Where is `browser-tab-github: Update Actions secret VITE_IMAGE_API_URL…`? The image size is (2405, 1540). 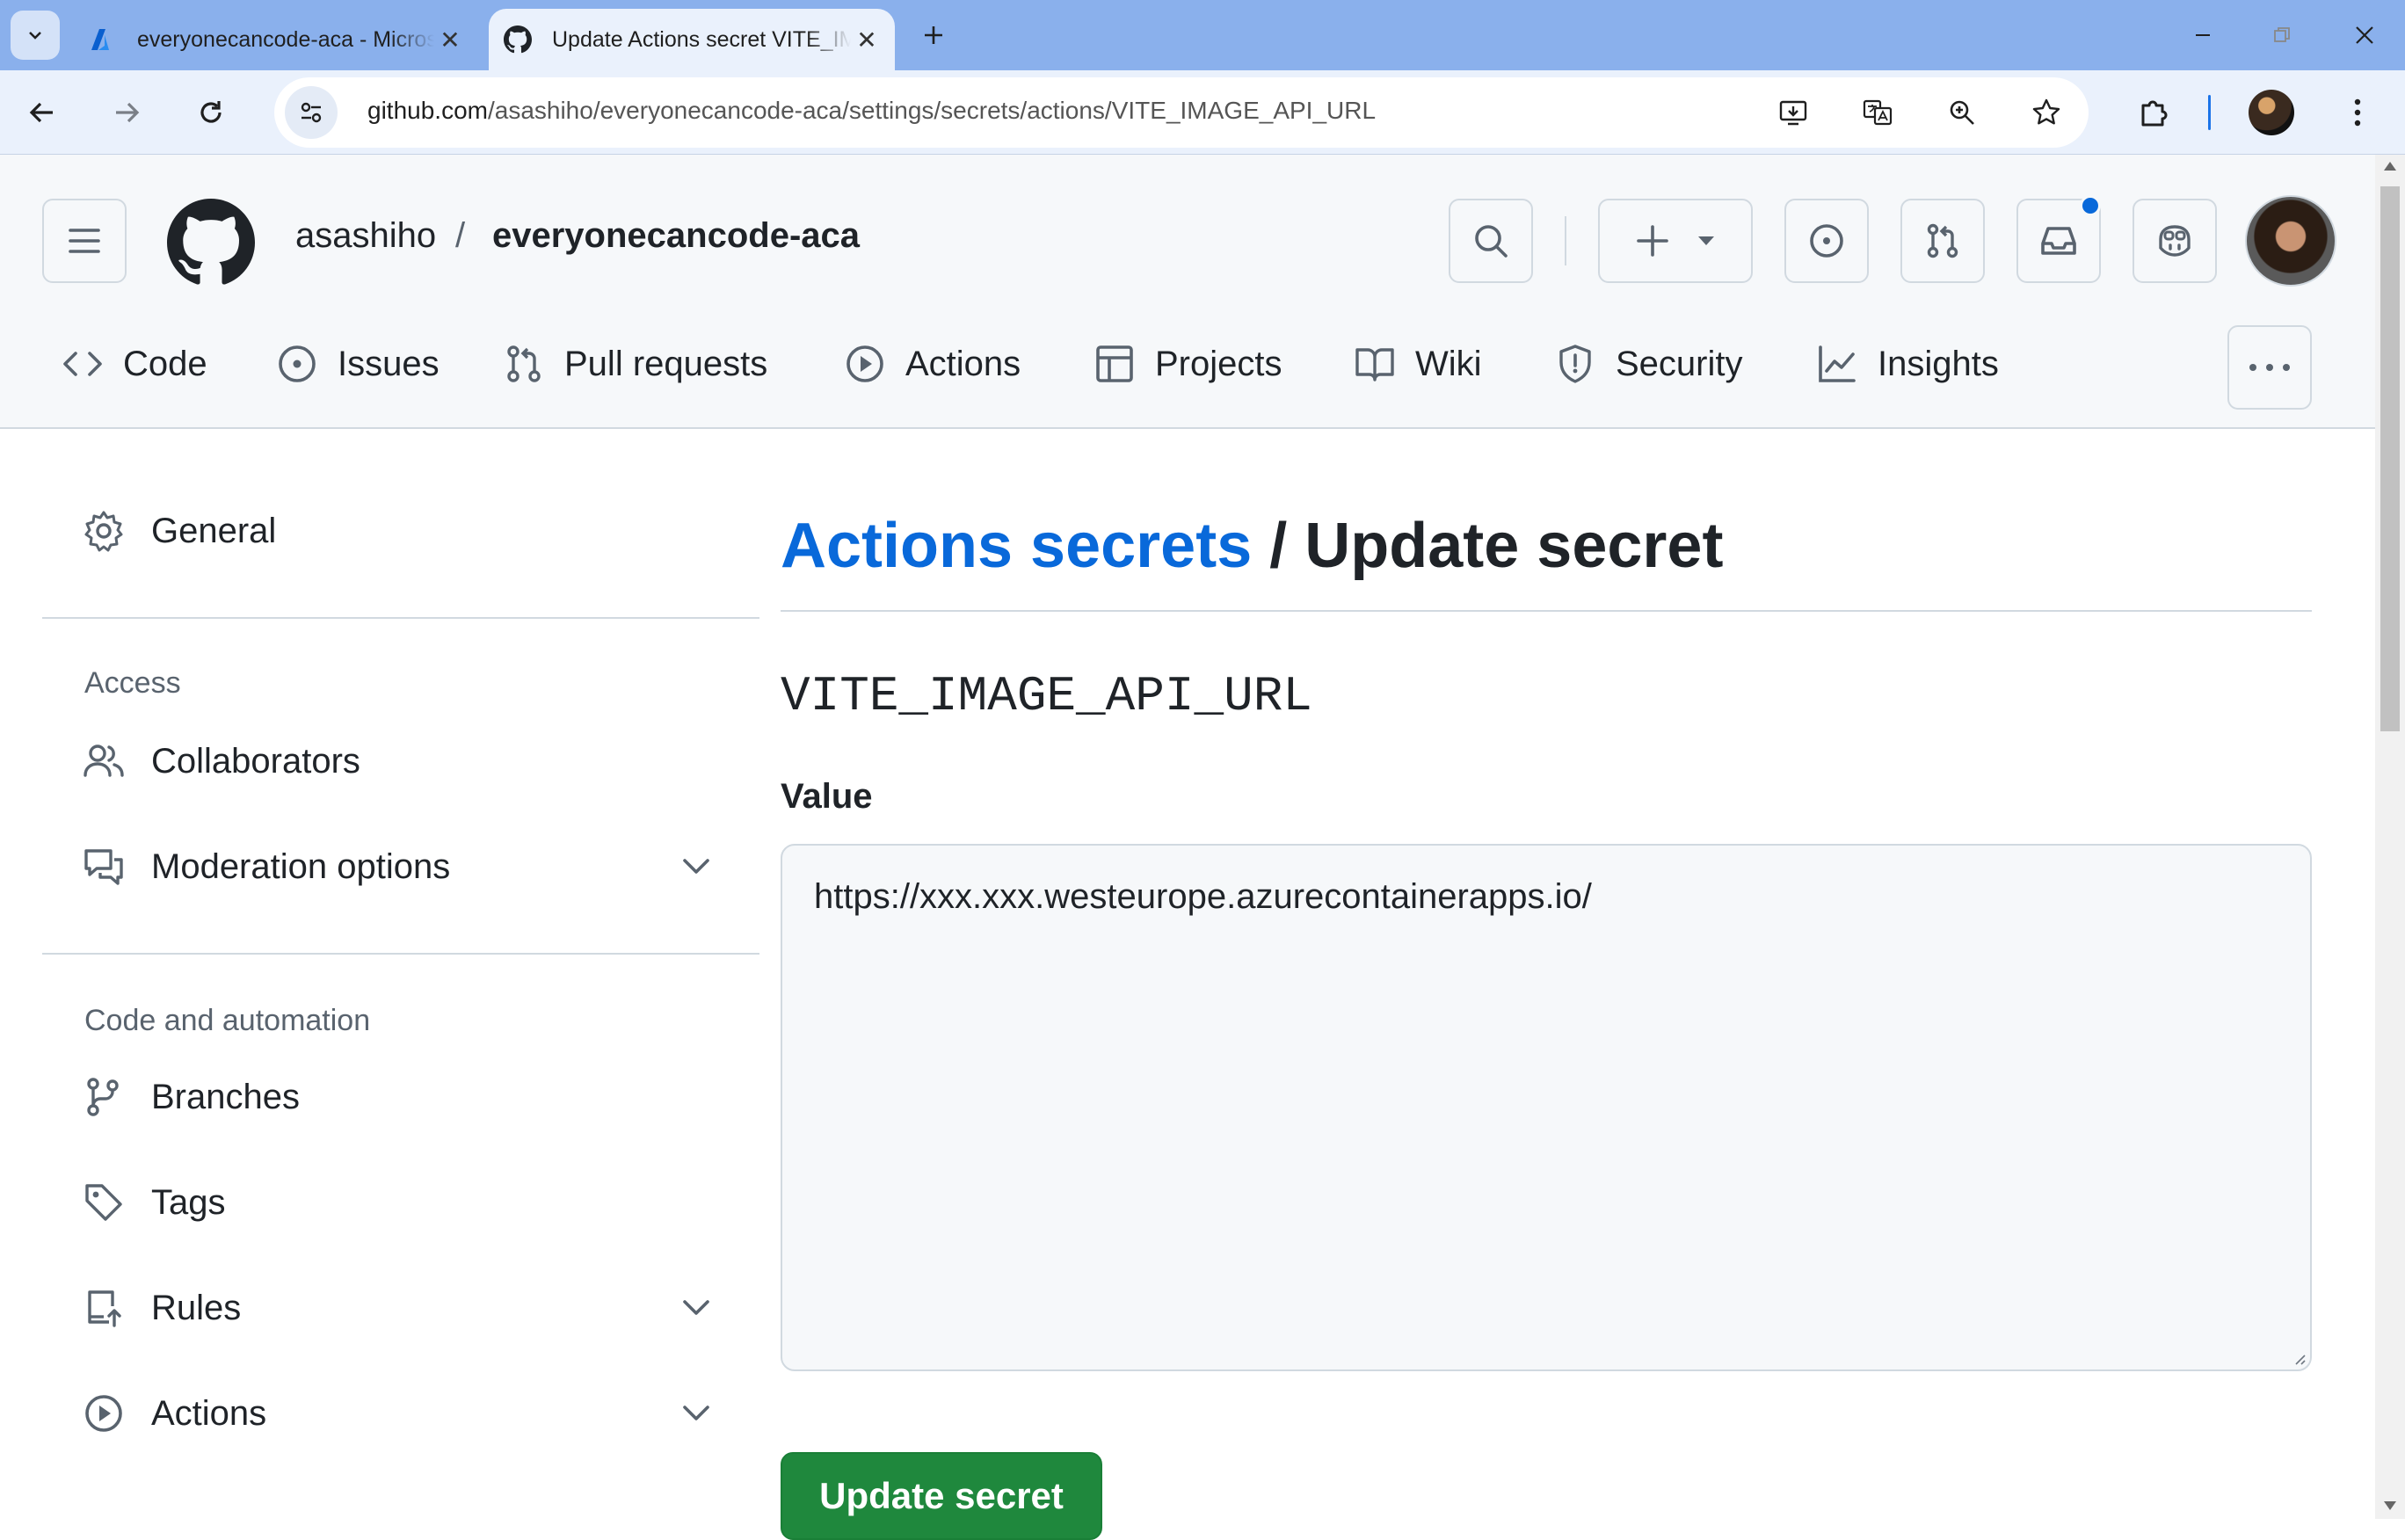
browser-tab-github: Update Actions secret VITE_IMAGE_API_URL… is located at coordinates (692, 39).